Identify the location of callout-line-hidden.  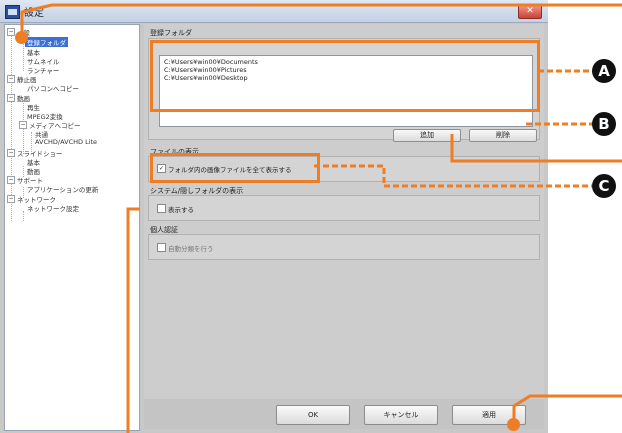
(133, 320).